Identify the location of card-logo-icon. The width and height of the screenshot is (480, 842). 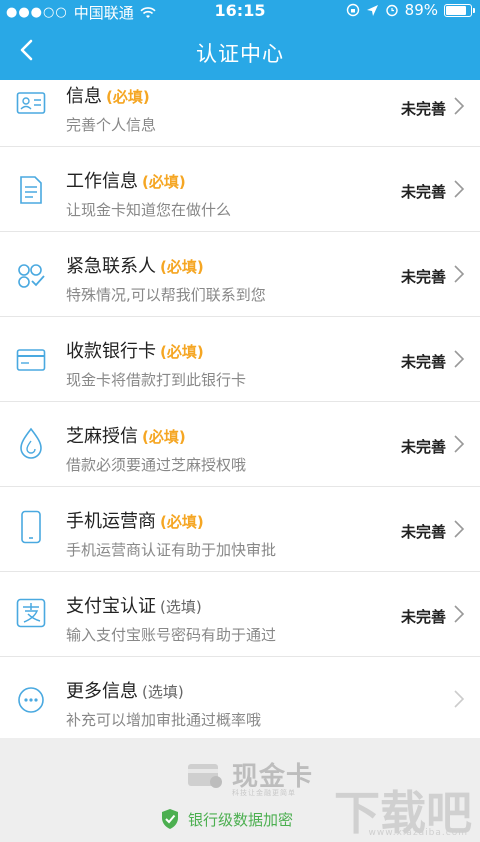
(205, 775).